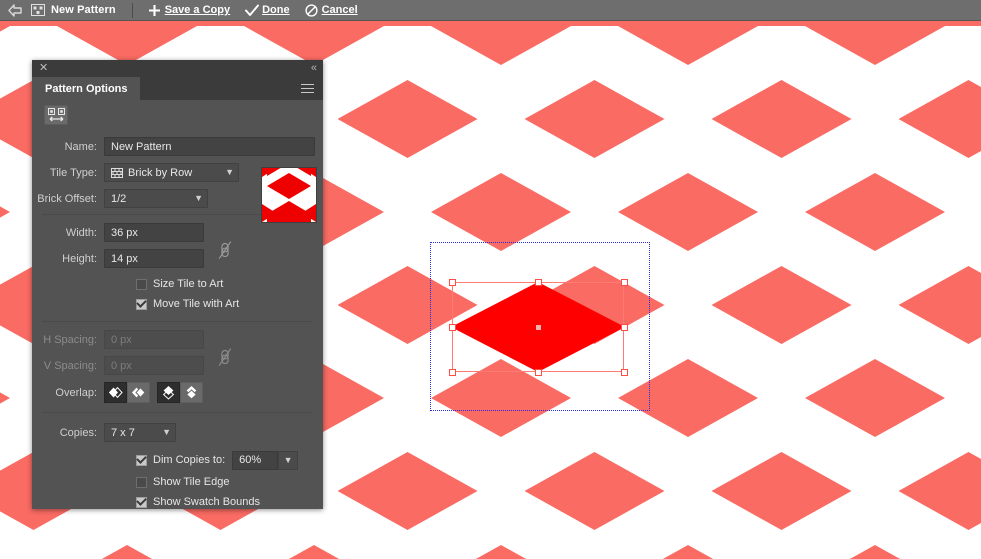  I want to click on pattern-name-label: New Pattern, so click(83, 10).